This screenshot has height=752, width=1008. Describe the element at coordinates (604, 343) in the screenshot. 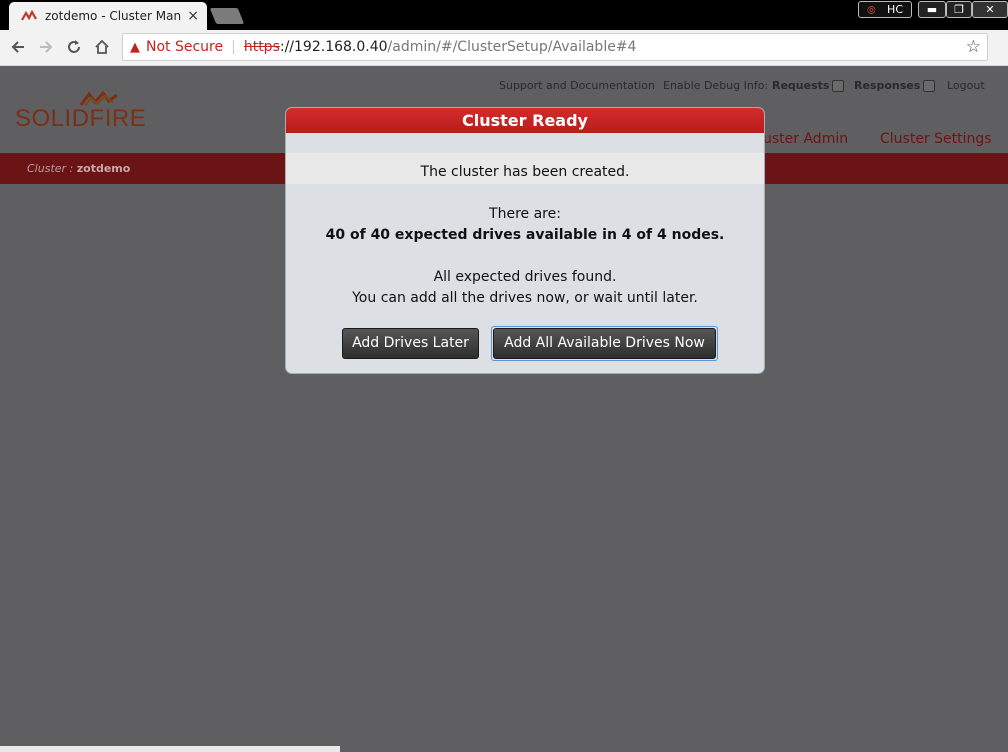

I see `add-all-drives-now-button: Add All Available Drives Now` at that location.